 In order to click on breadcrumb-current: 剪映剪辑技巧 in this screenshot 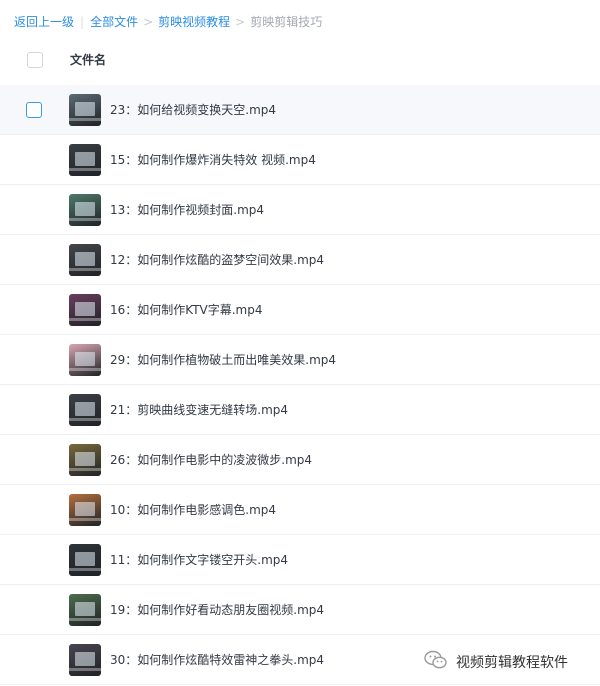, I will do `click(286, 22)`.